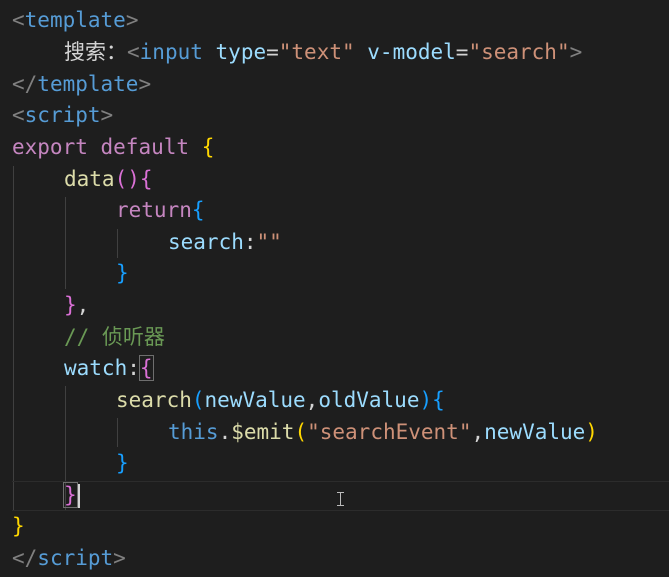 The width and height of the screenshot is (669, 577). I want to click on code-line-7: return{, so click(392, 211).